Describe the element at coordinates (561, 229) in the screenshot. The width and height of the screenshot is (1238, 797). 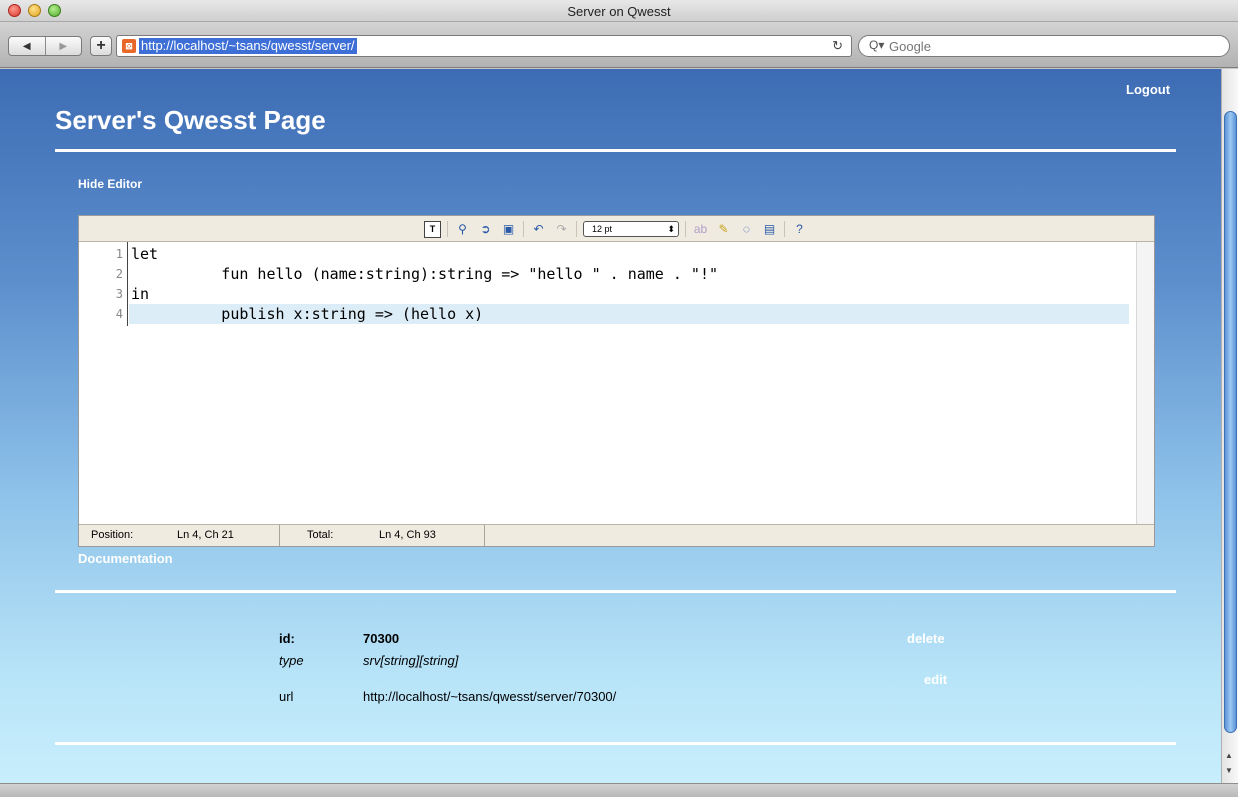
I see `redo-icon: ↷` at that location.